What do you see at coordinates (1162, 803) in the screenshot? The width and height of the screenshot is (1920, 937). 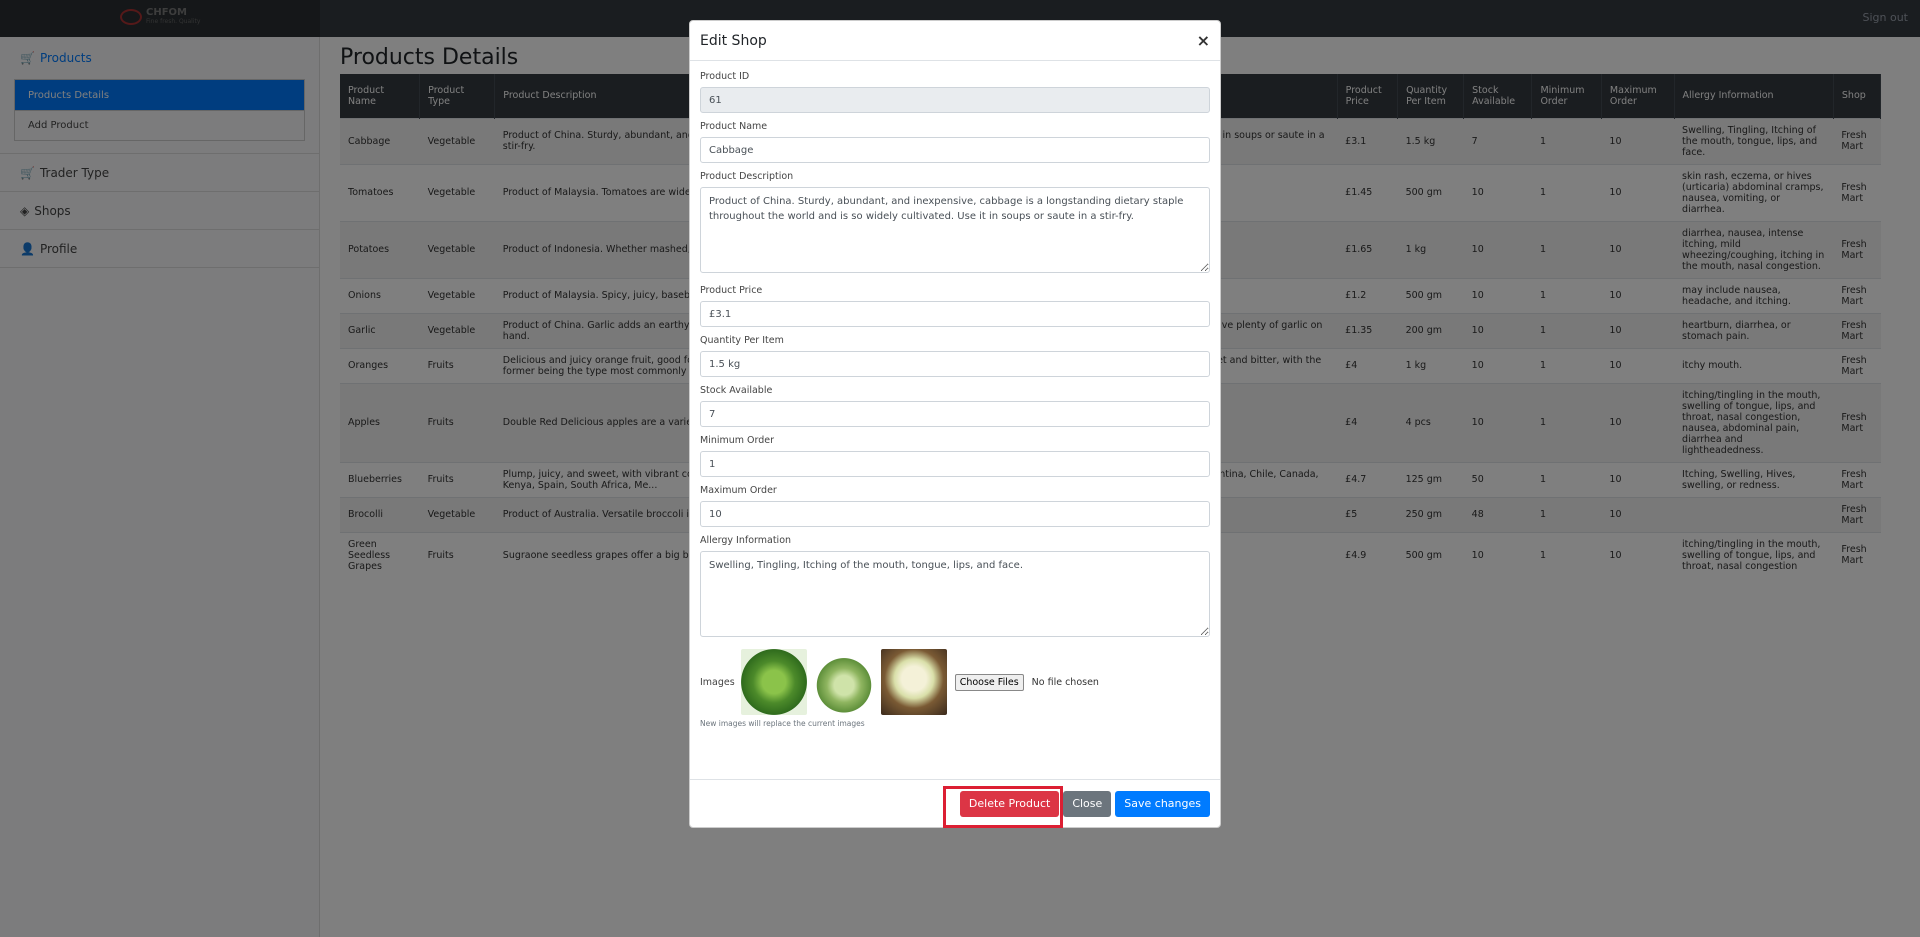 I see `save-changes-button: Save changes` at bounding box center [1162, 803].